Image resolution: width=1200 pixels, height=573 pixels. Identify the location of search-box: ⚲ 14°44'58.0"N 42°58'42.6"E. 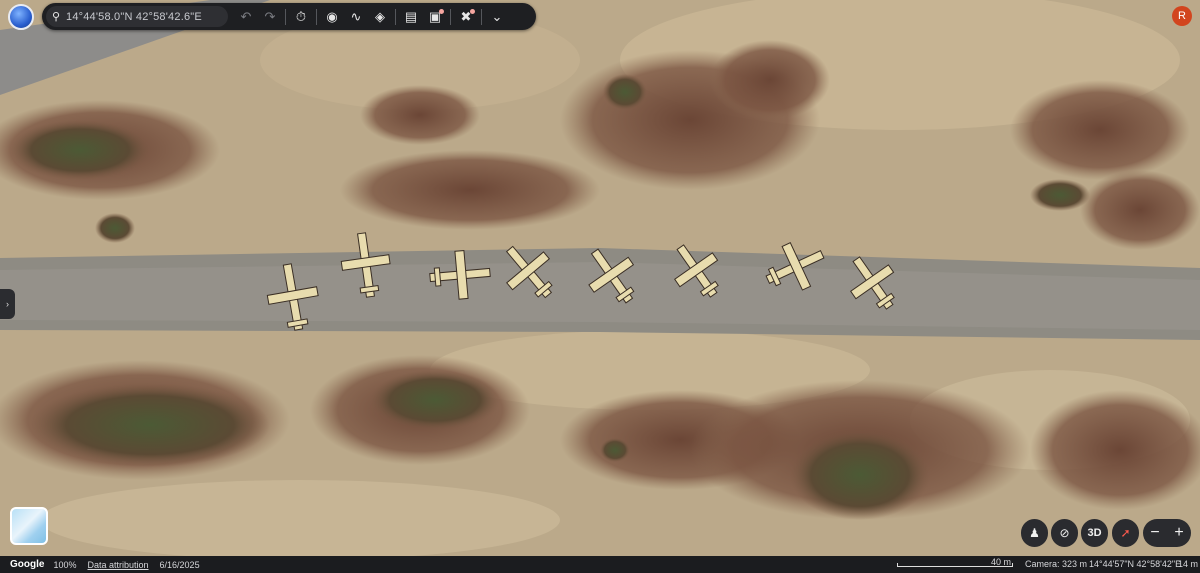
(137, 16).